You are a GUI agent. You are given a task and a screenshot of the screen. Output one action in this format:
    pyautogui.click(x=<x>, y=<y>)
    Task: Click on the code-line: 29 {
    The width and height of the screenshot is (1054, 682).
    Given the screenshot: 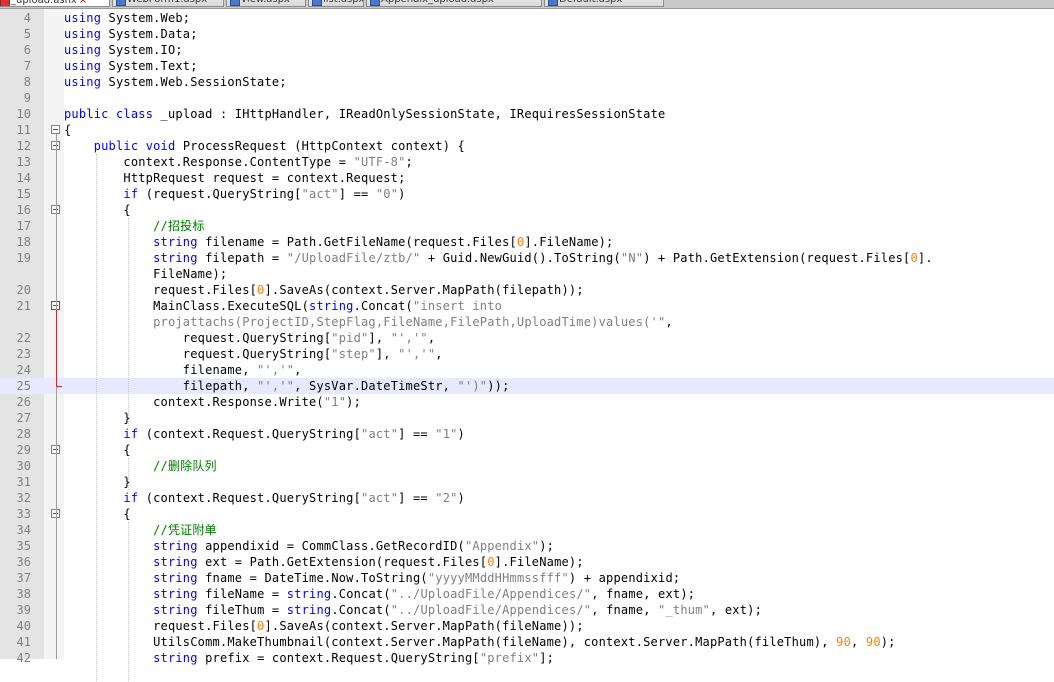 What is the action you would take?
    pyautogui.click(x=527, y=450)
    